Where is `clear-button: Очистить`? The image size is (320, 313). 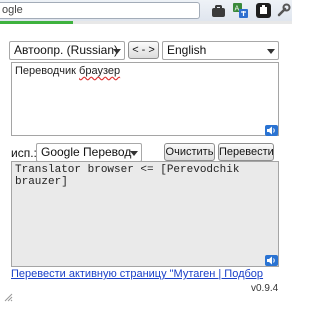 clear-button: Очистить is located at coordinates (189, 152).